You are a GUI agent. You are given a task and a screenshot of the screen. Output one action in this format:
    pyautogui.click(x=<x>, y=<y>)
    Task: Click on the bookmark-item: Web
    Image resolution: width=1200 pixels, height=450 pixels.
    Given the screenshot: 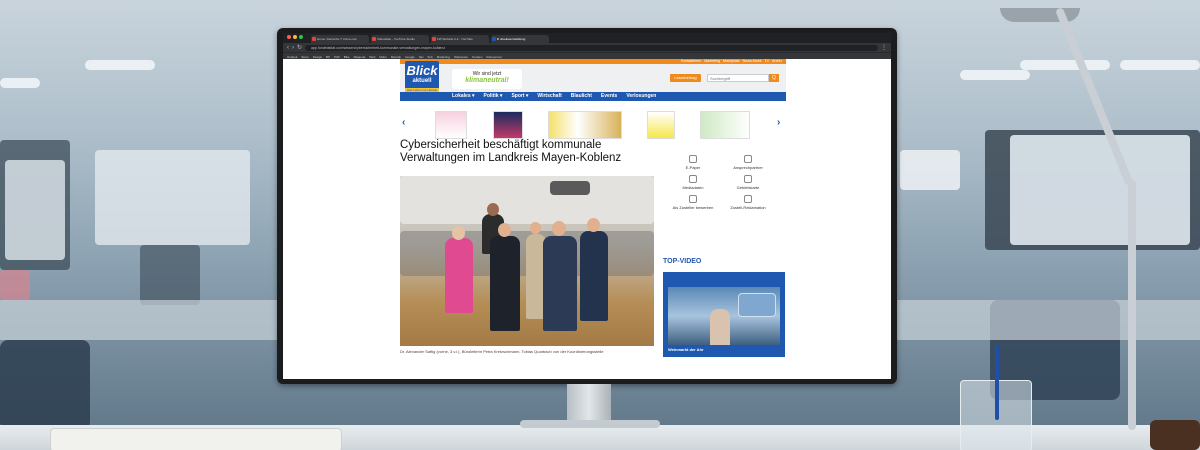 What is the action you would take?
    pyautogui.click(x=372, y=57)
    